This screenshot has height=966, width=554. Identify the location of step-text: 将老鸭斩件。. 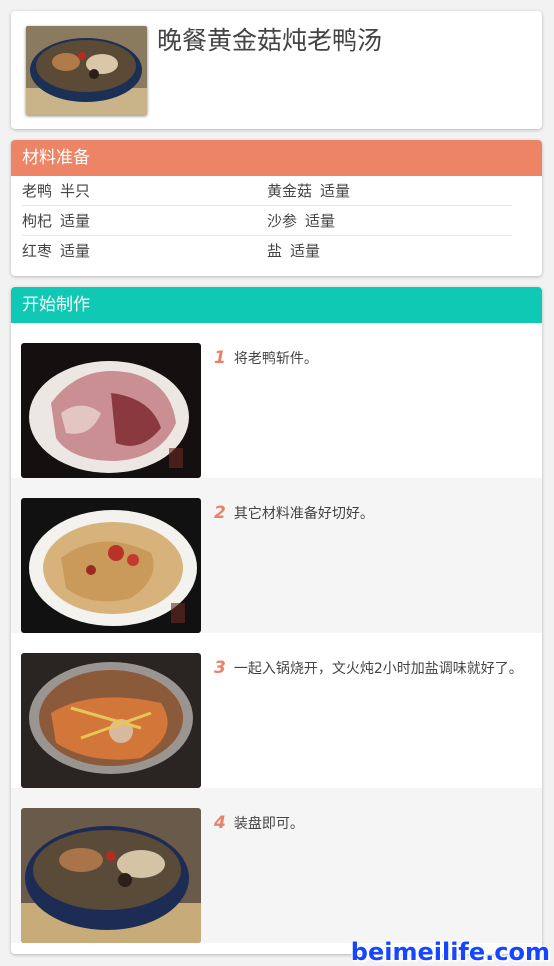
(275, 359).